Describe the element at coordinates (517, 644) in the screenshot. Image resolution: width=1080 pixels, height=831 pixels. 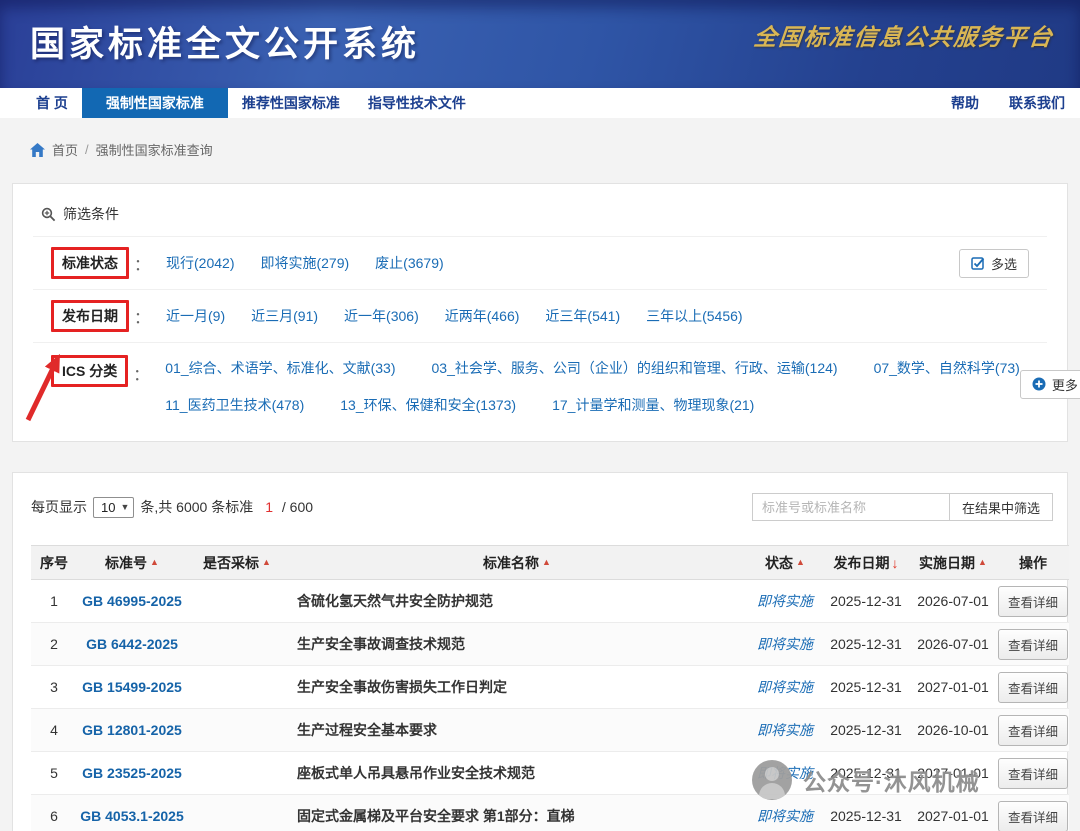
I see `cell-standard-name: 生产安全事故调查技术规范` at that location.